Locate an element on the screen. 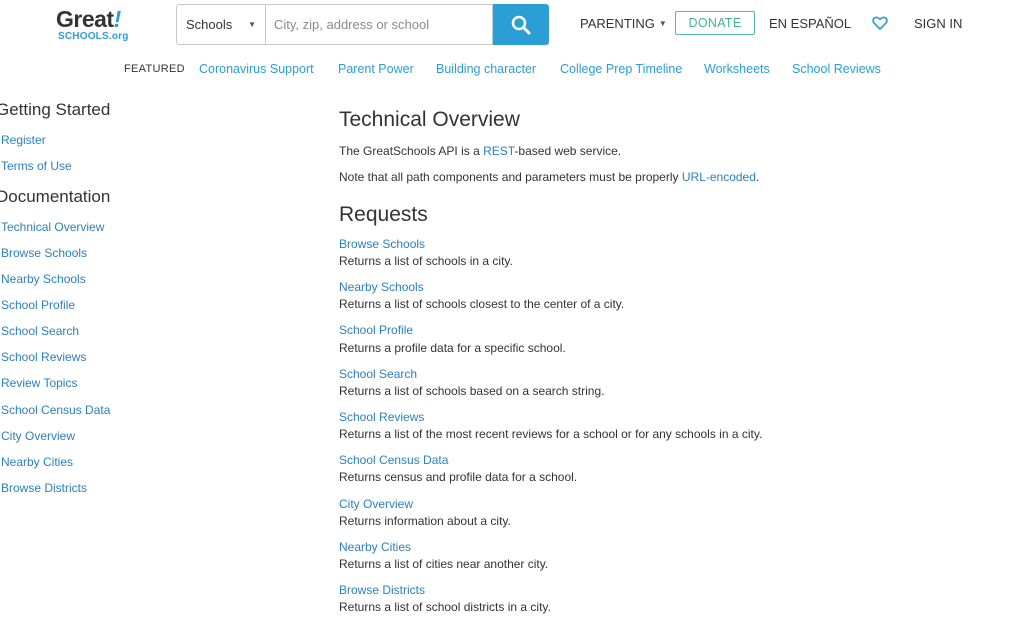 The image size is (1024, 619). request-link-nearby-cities: Nearby Cities is located at coordinates (375, 547).